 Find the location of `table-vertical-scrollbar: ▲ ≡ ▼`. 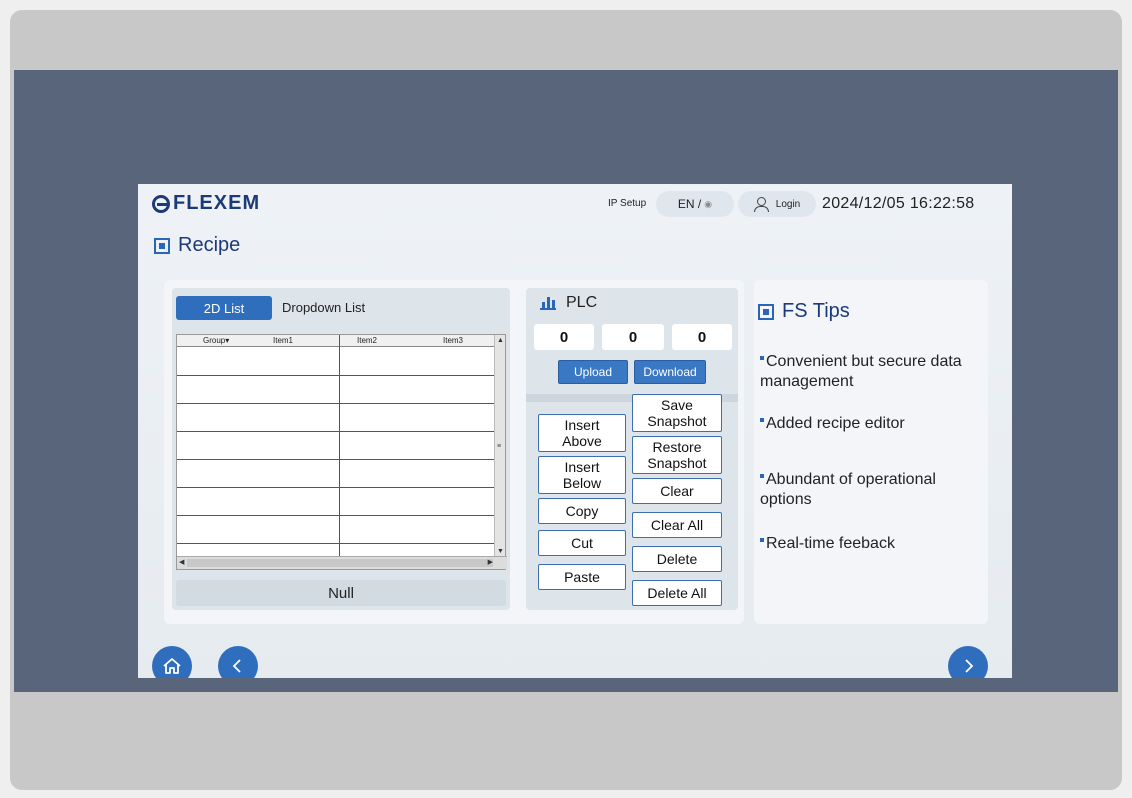

table-vertical-scrollbar: ▲ ≡ ▼ is located at coordinates (499, 446).